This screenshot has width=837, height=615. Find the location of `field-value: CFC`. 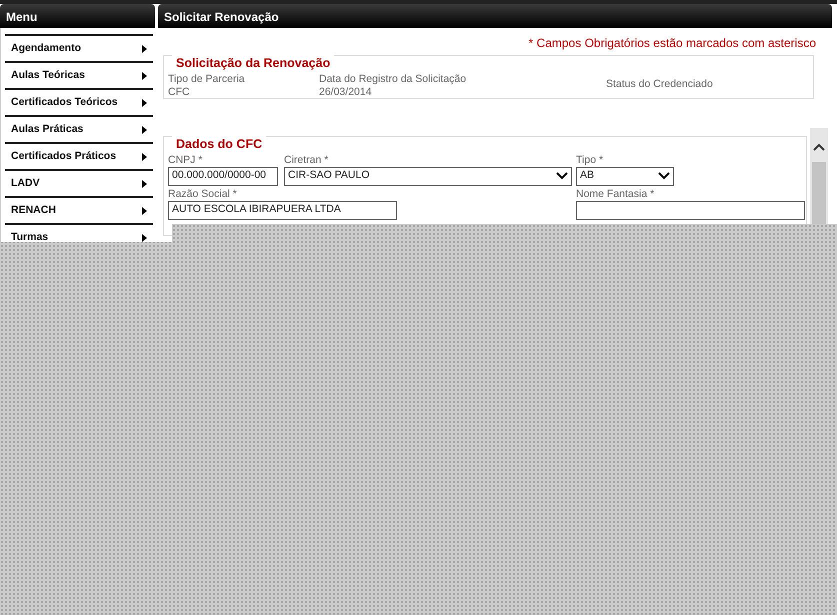

field-value: CFC is located at coordinates (179, 92).